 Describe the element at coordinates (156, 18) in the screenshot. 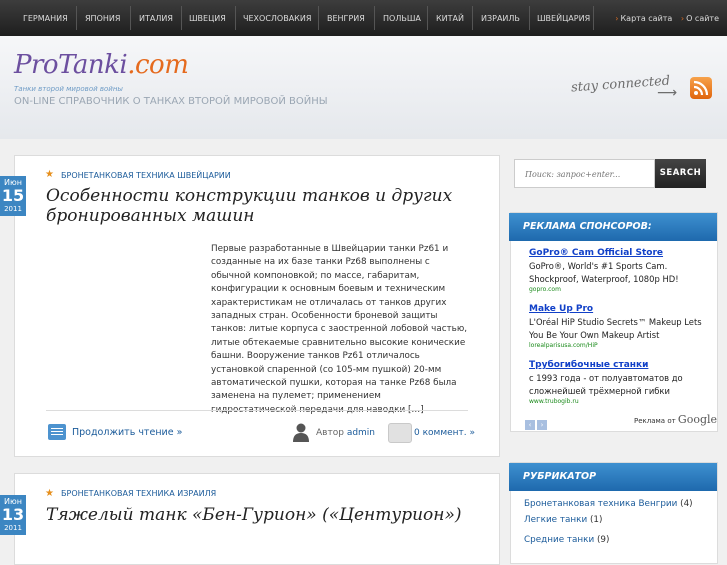

I see `nav-italy: ИТАЛИЯ` at that location.